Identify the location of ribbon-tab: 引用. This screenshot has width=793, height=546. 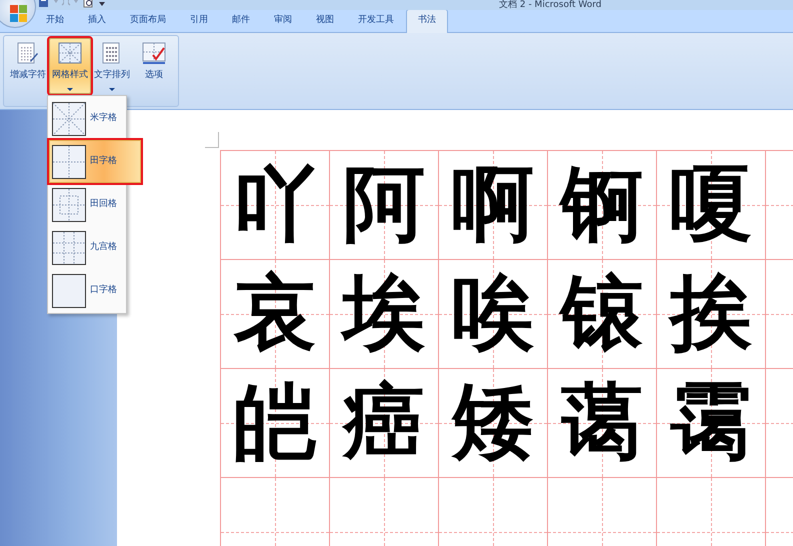
(199, 20).